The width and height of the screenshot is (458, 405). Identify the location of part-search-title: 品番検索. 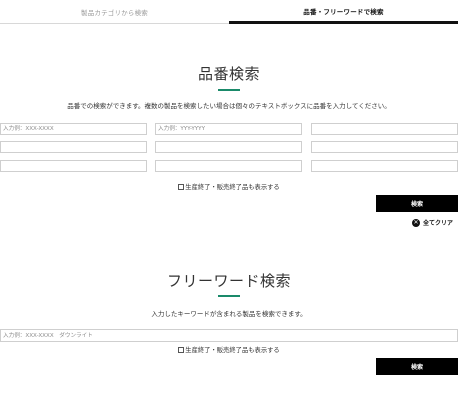
(228, 74).